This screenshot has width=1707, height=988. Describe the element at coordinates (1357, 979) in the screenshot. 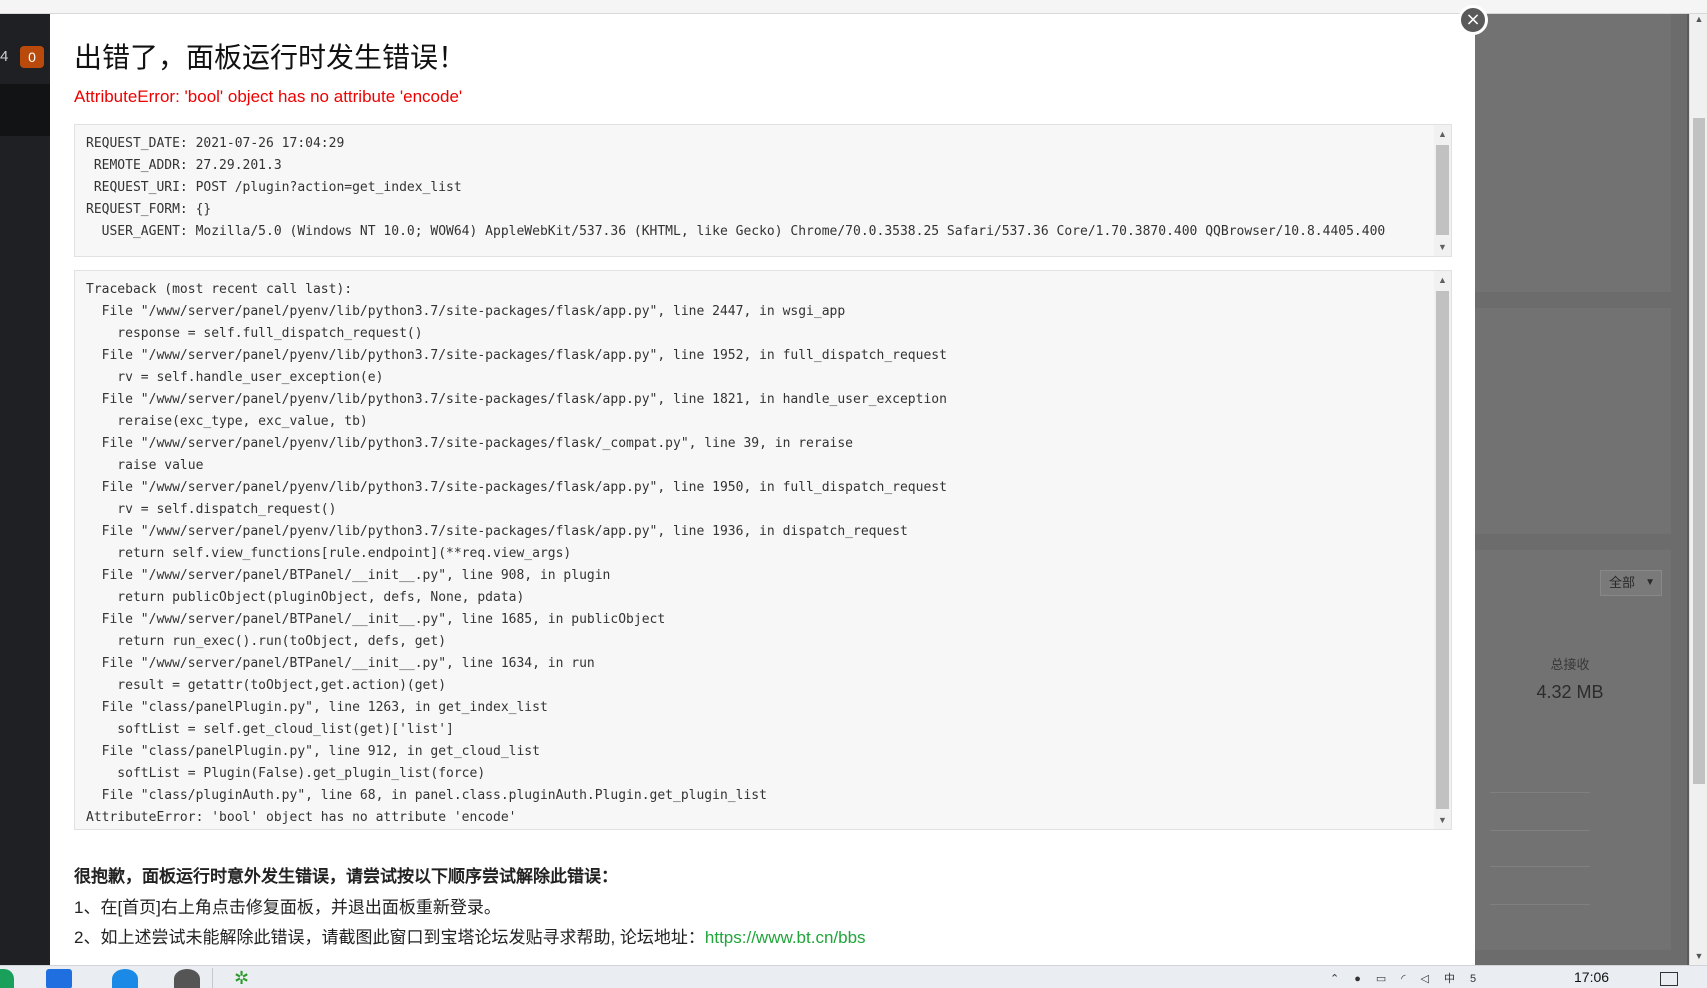

I see `person-icon: ●` at that location.